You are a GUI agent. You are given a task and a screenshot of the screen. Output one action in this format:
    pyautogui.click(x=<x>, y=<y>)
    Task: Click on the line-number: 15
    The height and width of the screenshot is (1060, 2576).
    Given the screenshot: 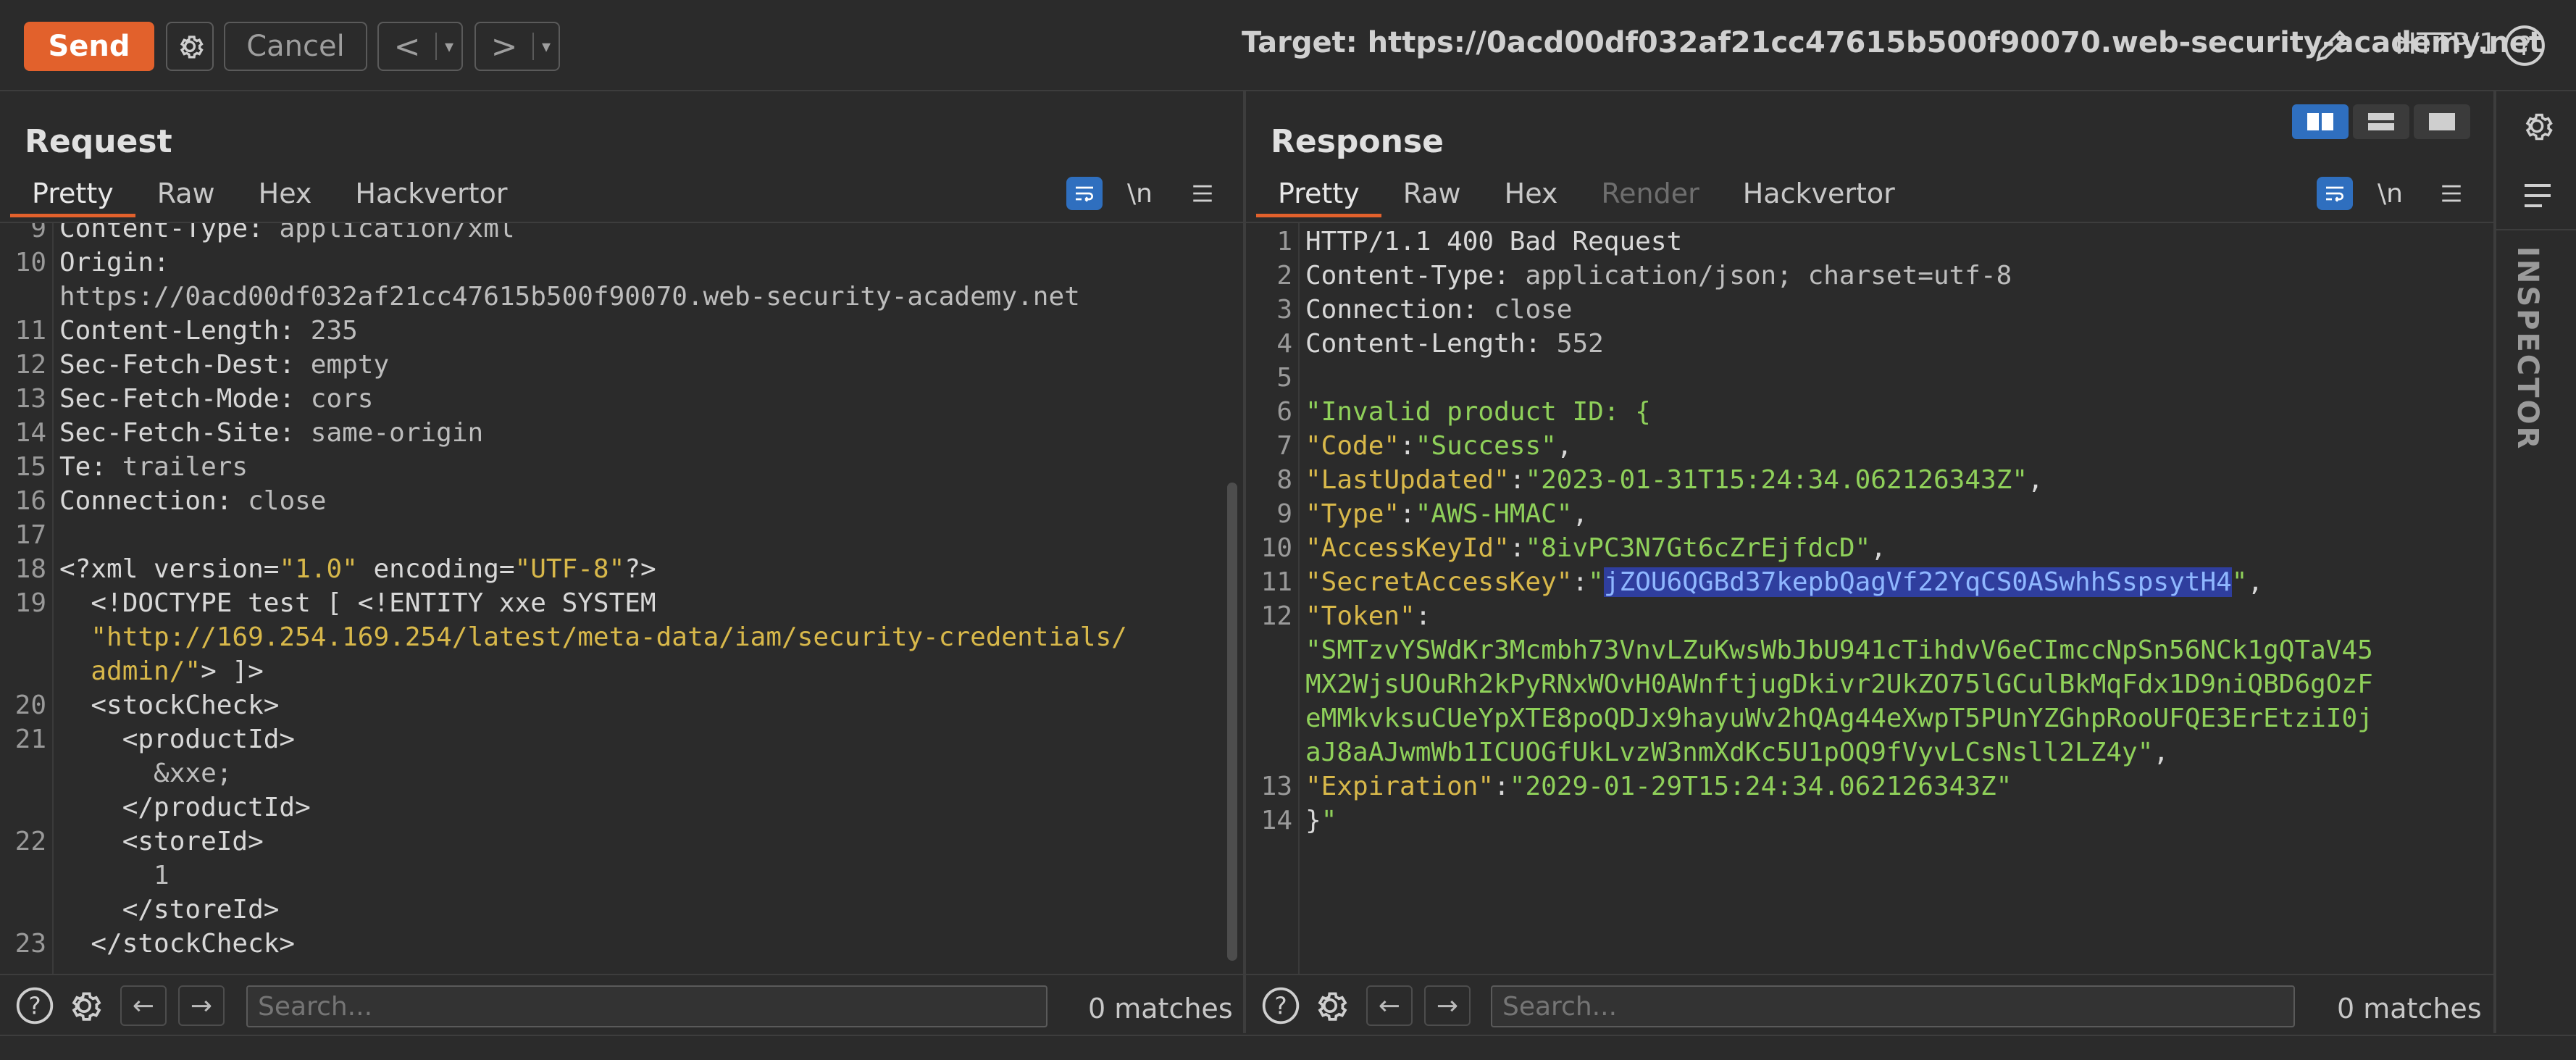 What is the action you would take?
    pyautogui.click(x=30, y=467)
    